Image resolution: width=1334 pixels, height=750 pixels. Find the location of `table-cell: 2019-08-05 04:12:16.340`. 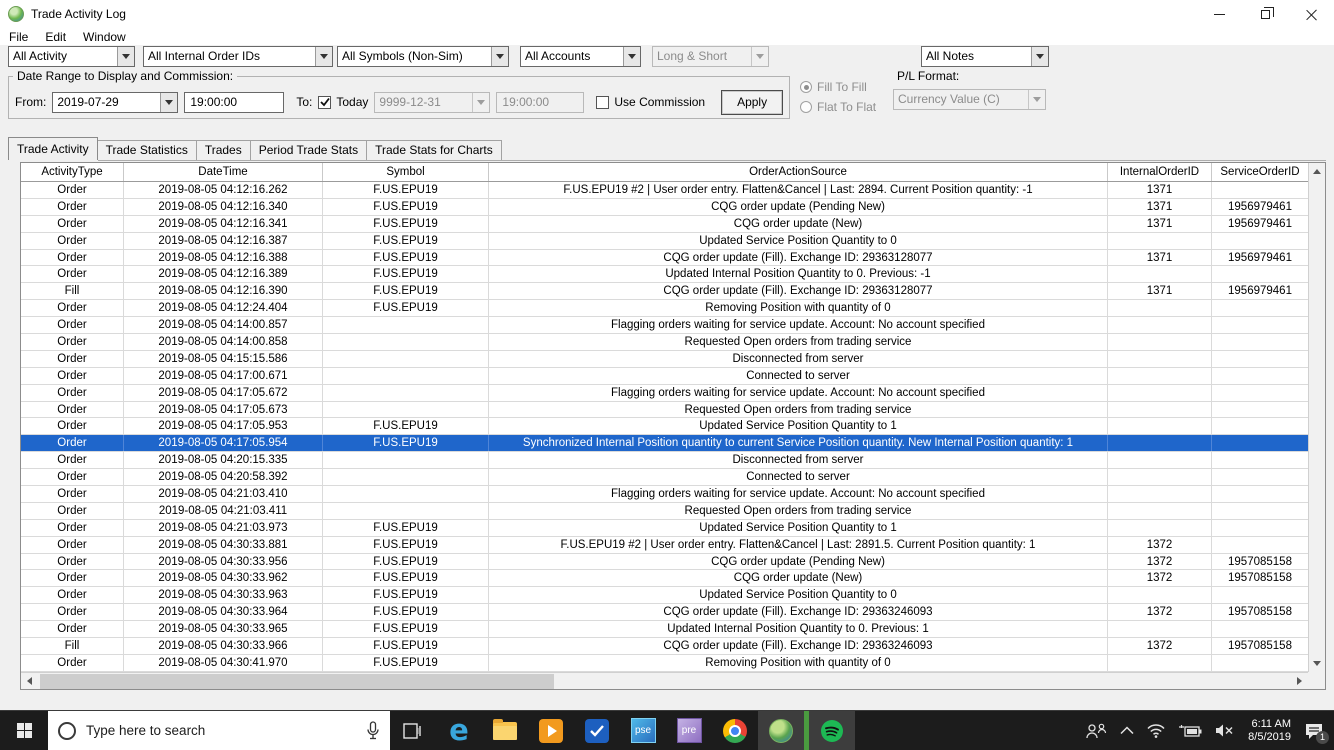

table-cell: 2019-08-05 04:12:16.340 is located at coordinates (223, 206).